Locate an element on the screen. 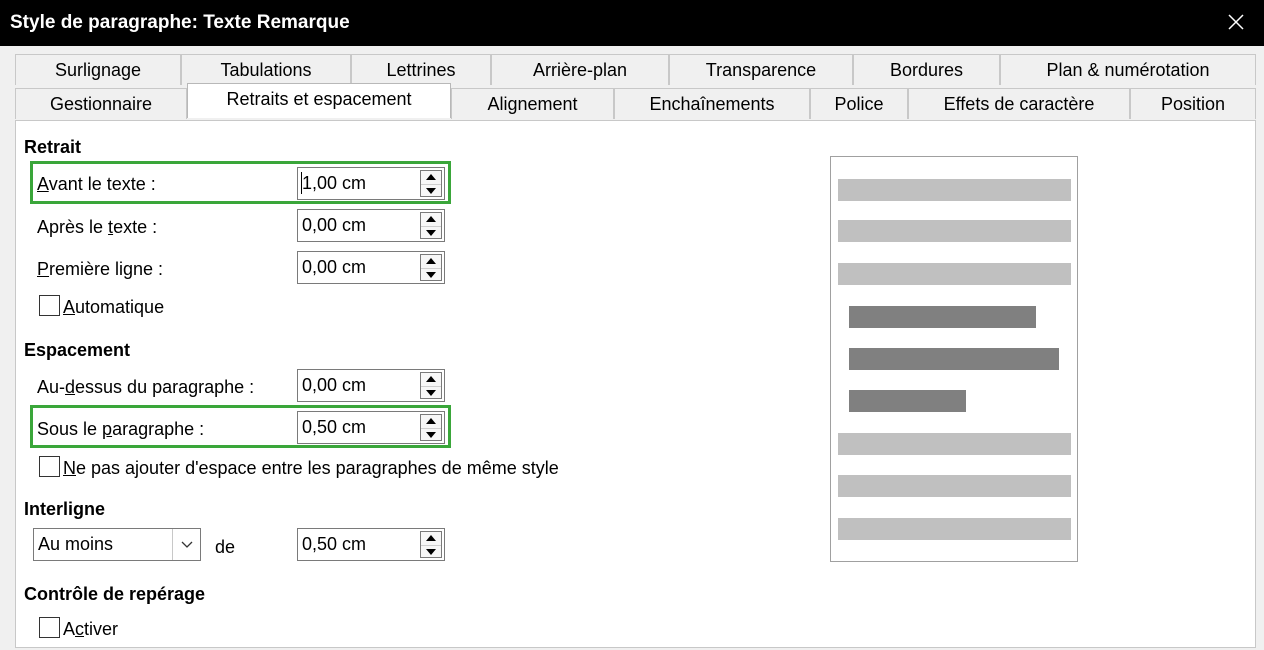 This screenshot has width=1264, height=650. activer-label: Activer is located at coordinates (91, 629).